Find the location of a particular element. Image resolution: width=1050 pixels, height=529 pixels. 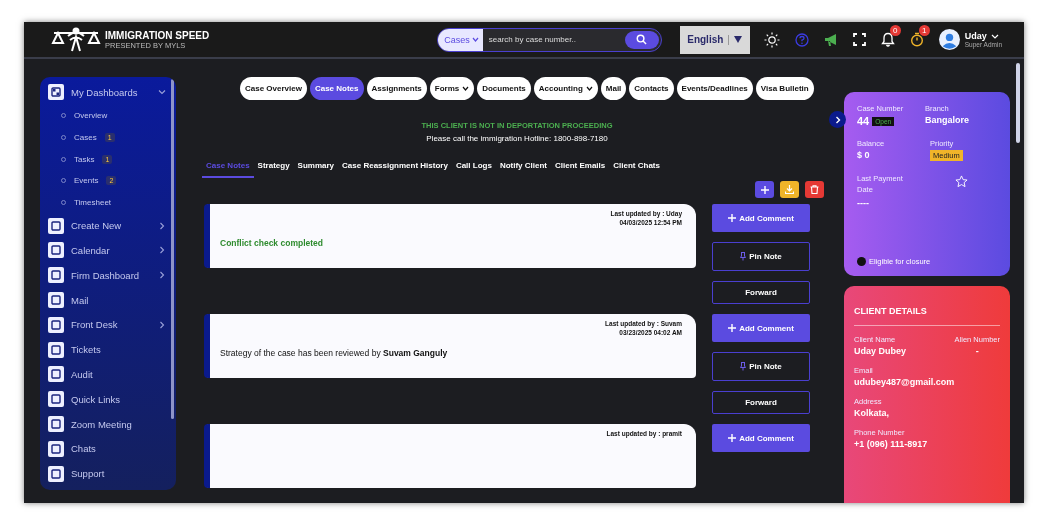

collapse-button is located at coordinates (837, 119).